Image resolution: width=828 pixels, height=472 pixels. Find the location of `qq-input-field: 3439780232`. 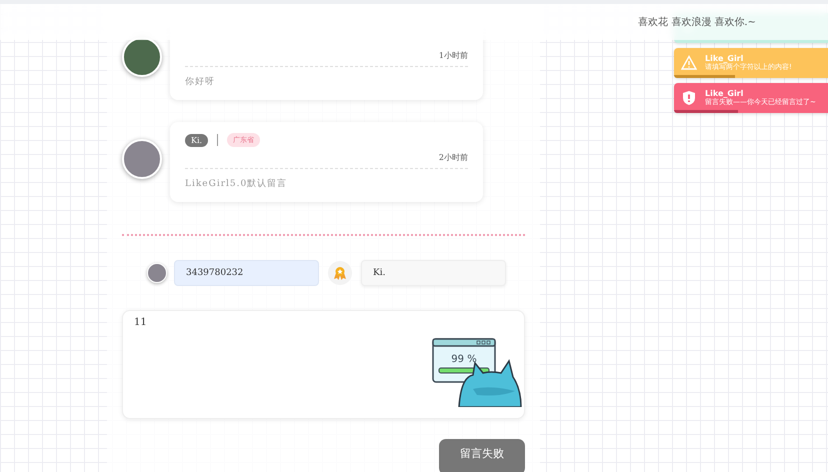

qq-input-field: 3439780232 is located at coordinates (246, 273).